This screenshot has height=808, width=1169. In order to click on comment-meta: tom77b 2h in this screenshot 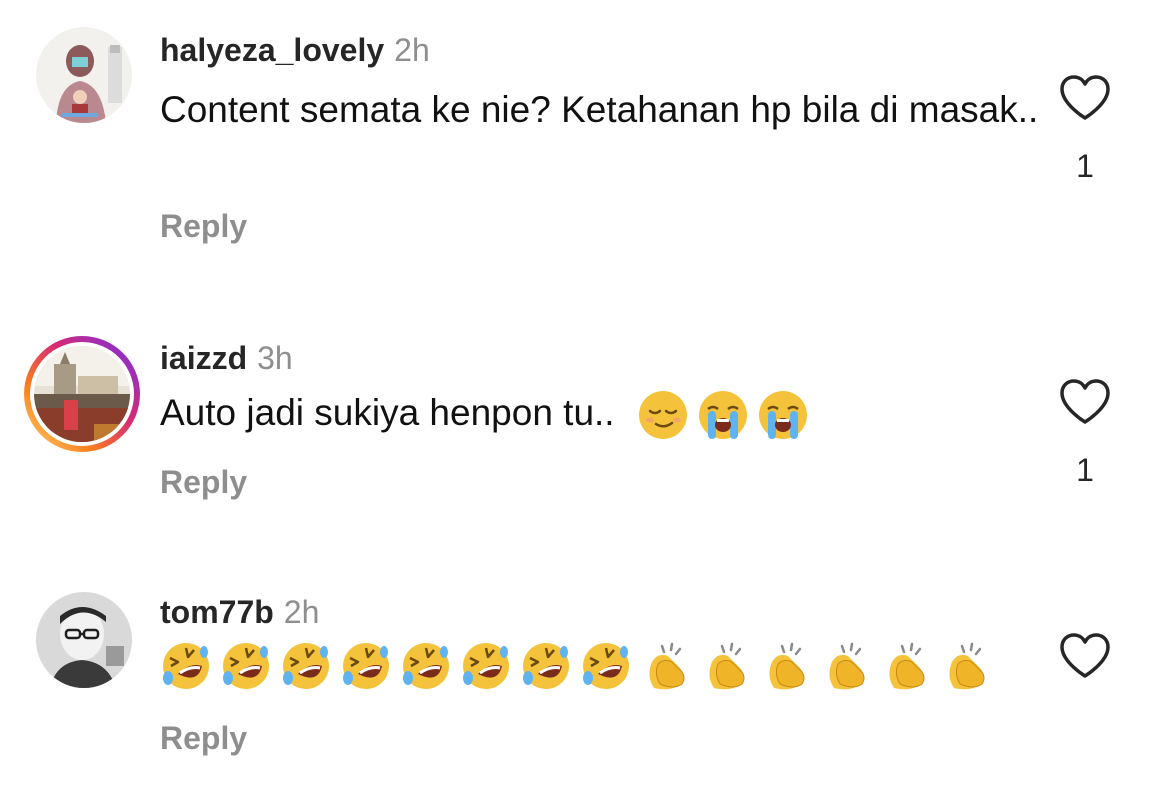, I will do `click(239, 612)`.